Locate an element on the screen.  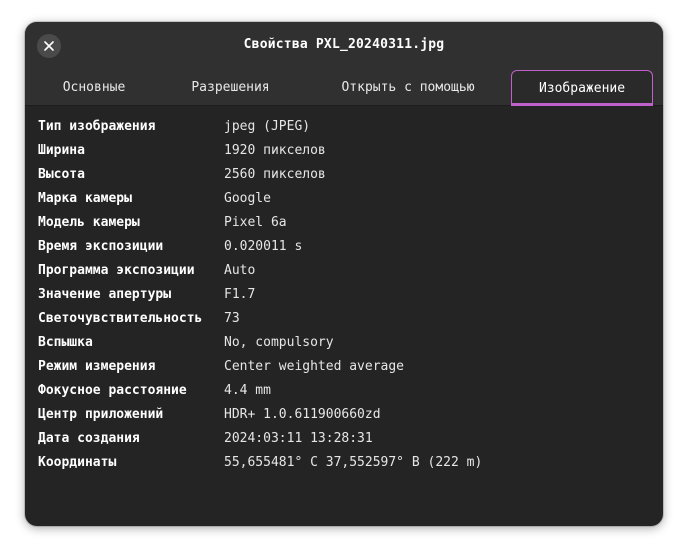
property-row-metering-mode: Режим измерения Center weighted average is located at coordinates (350, 366).